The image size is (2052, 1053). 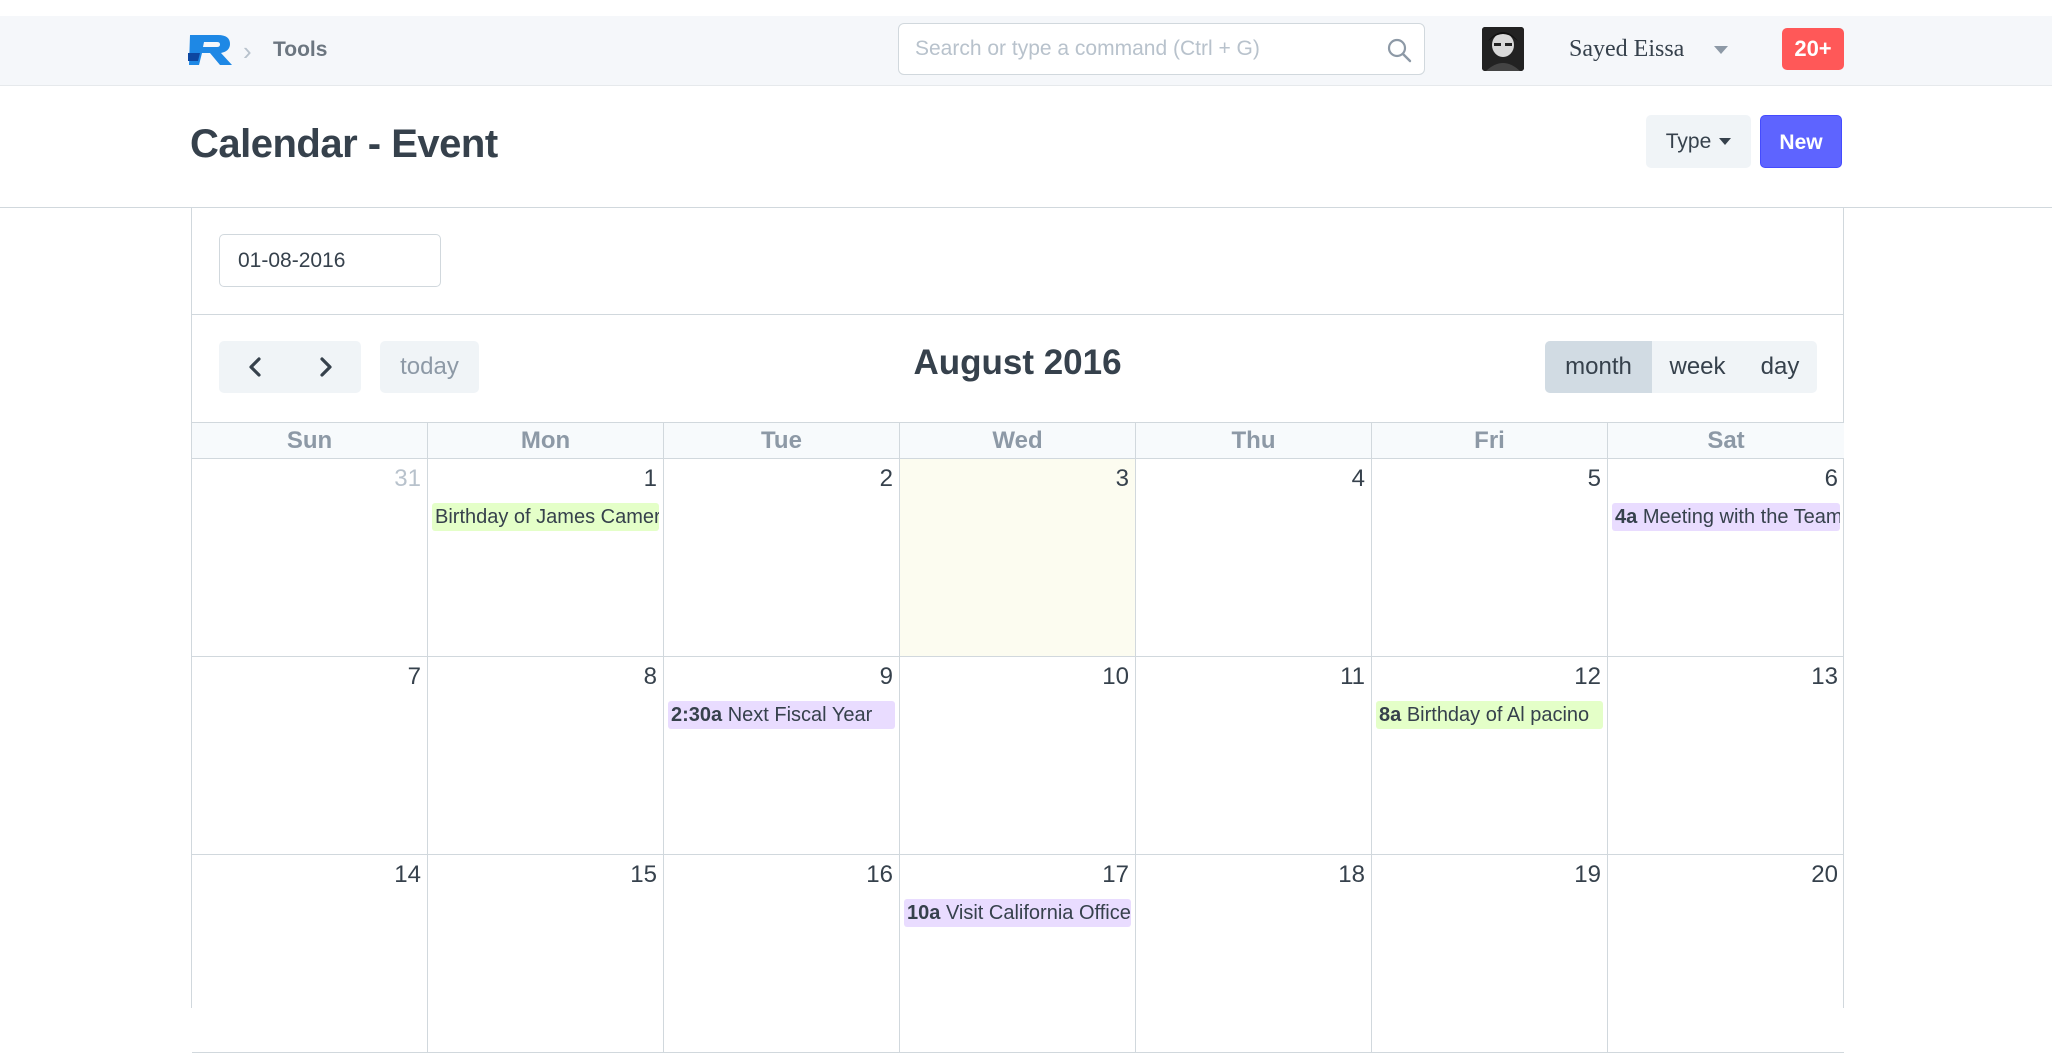 What do you see at coordinates (1122, 478) in the screenshot?
I see `day-number: 3` at bounding box center [1122, 478].